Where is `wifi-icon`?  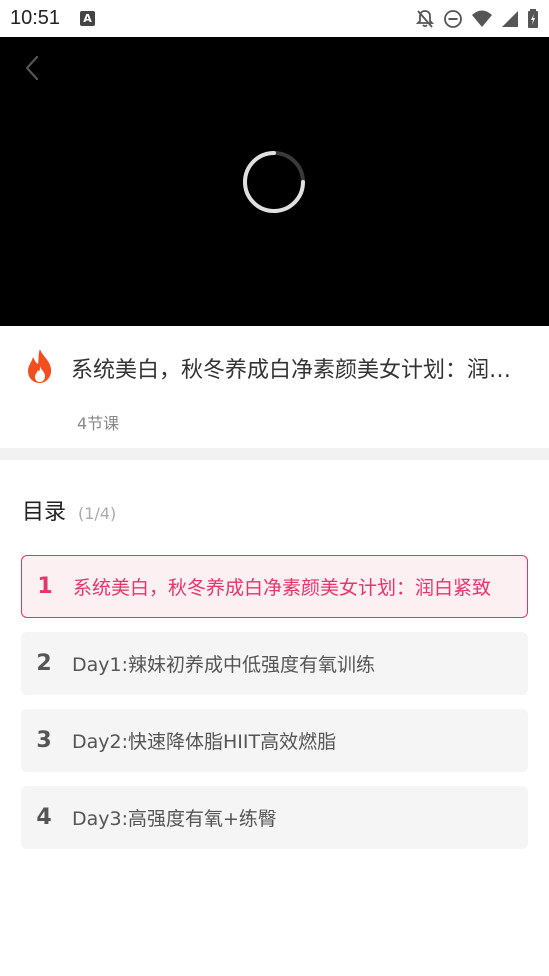
wifi-icon is located at coordinates (482, 18).